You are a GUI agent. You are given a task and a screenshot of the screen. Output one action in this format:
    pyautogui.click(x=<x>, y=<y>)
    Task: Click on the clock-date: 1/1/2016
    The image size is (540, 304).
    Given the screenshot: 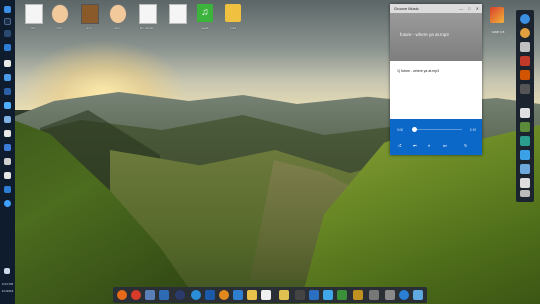 What is the action you would take?
    pyautogui.click(x=7, y=291)
    